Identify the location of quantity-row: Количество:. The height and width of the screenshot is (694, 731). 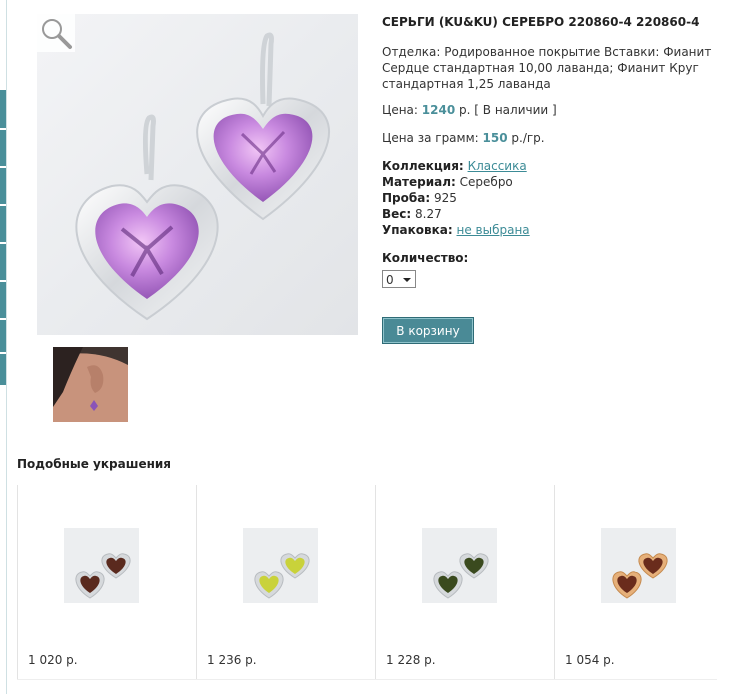
(552, 258).